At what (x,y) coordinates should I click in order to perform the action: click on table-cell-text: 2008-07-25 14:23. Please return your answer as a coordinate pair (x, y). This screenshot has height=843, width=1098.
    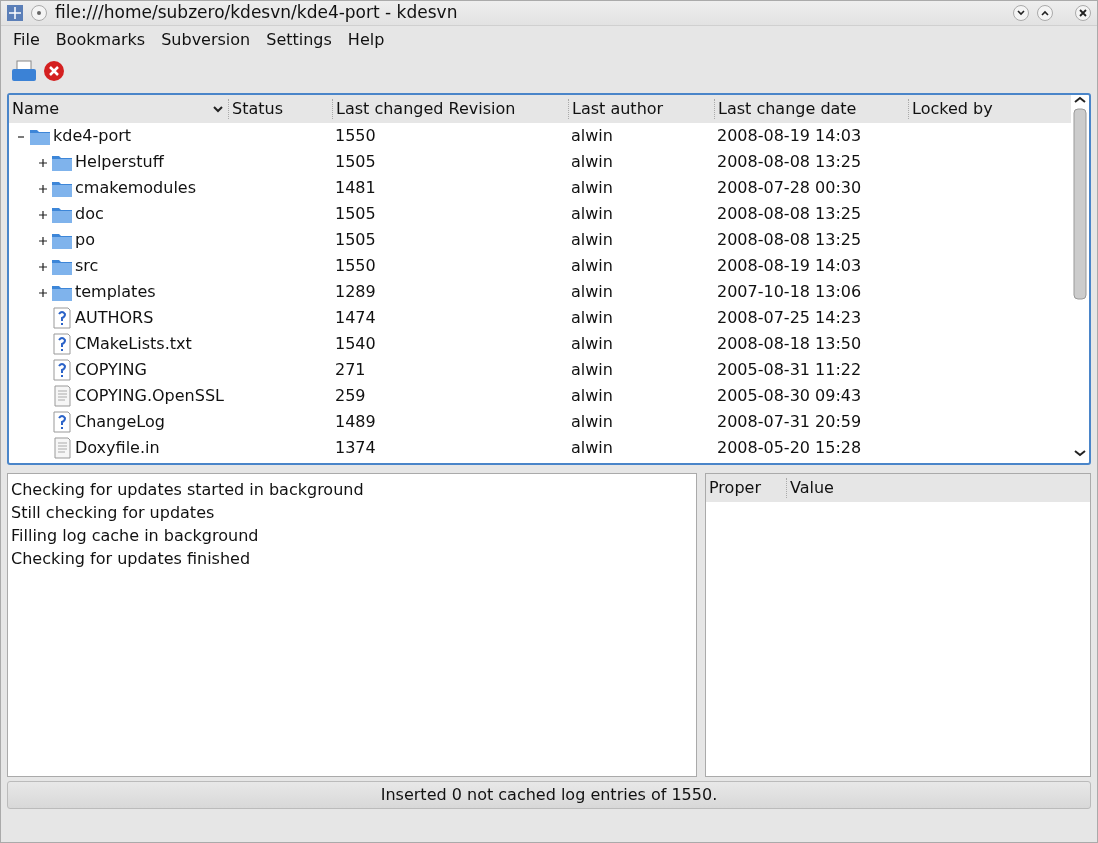
    Looking at the image, I should click on (789, 318).